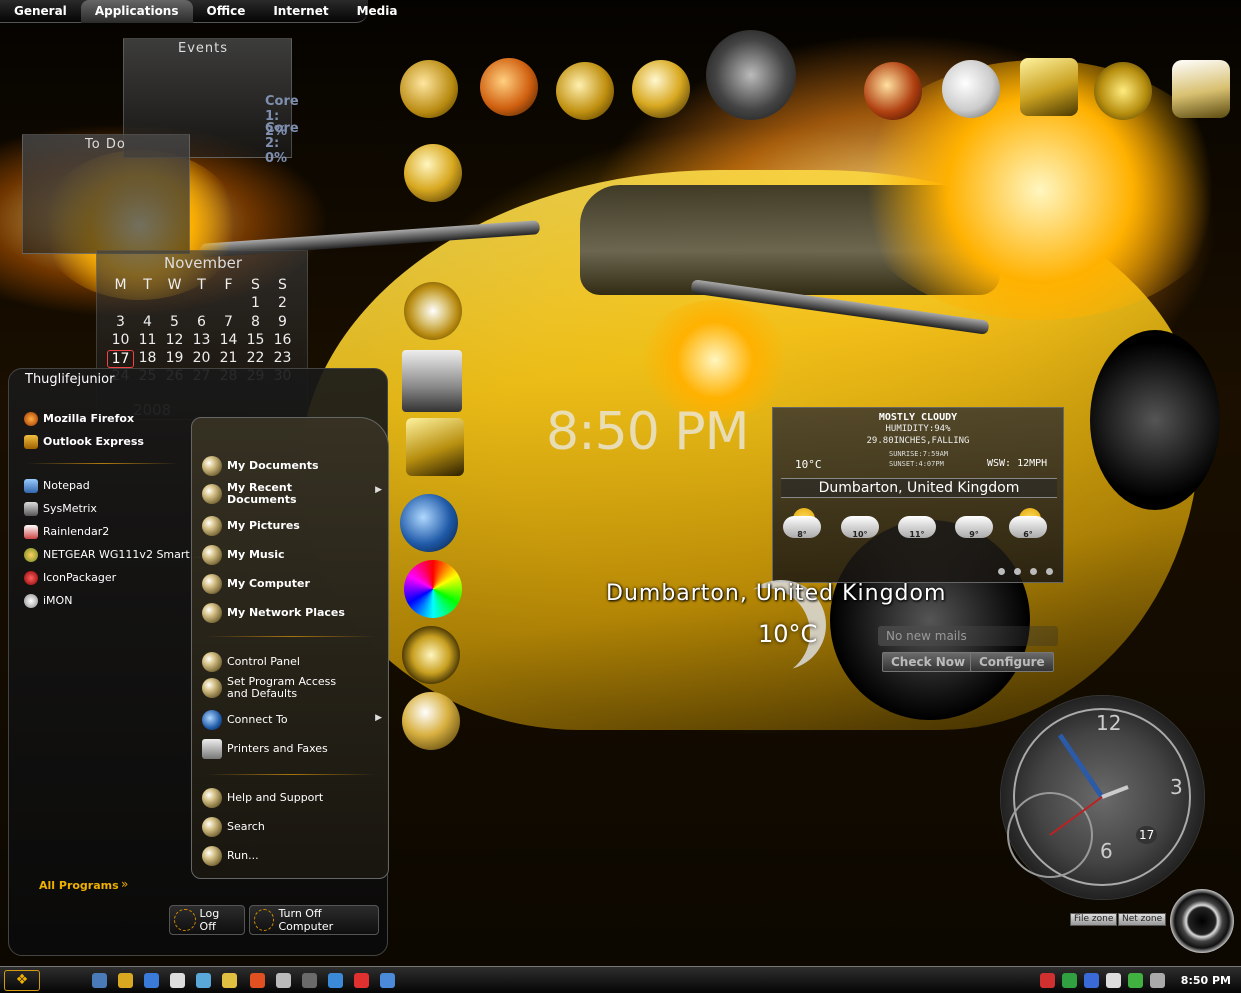 This screenshot has height=993, width=1241. What do you see at coordinates (377, 11) in the screenshot?
I see `tab-media: Media` at bounding box center [377, 11].